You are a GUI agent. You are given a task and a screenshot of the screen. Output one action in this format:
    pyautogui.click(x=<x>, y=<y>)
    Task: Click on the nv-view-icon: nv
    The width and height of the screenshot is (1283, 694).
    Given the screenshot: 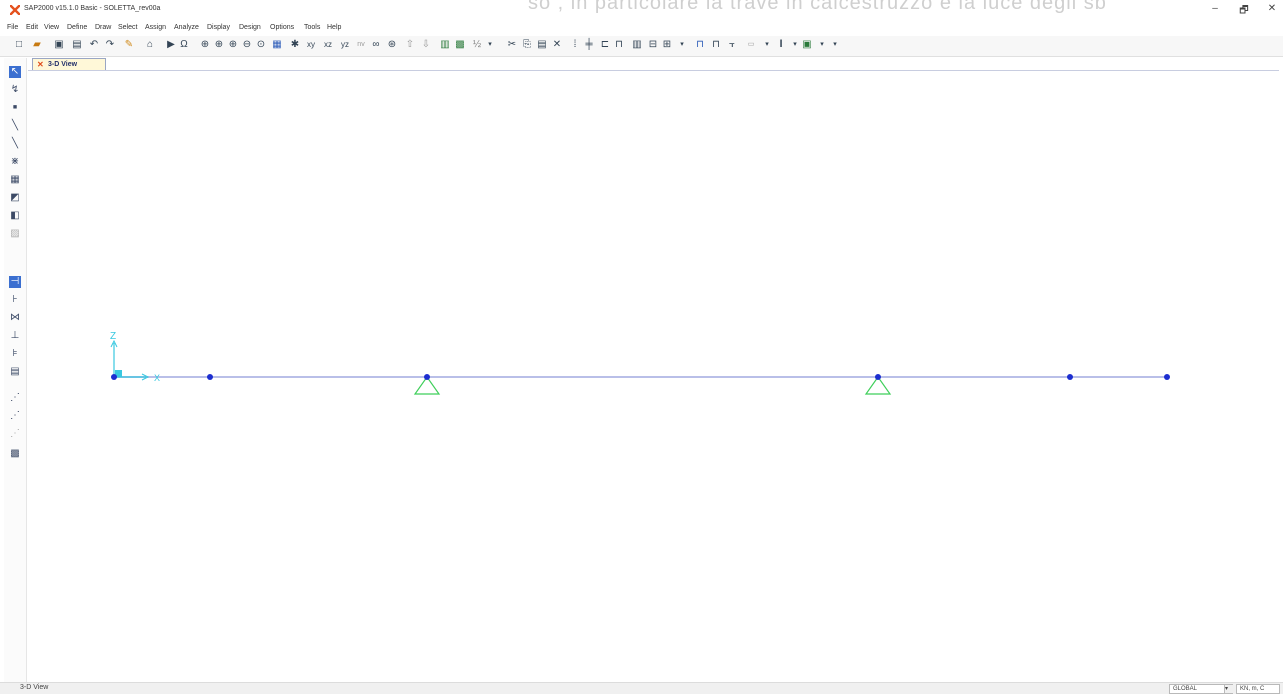 What is the action you would take?
    pyautogui.click(x=361, y=45)
    